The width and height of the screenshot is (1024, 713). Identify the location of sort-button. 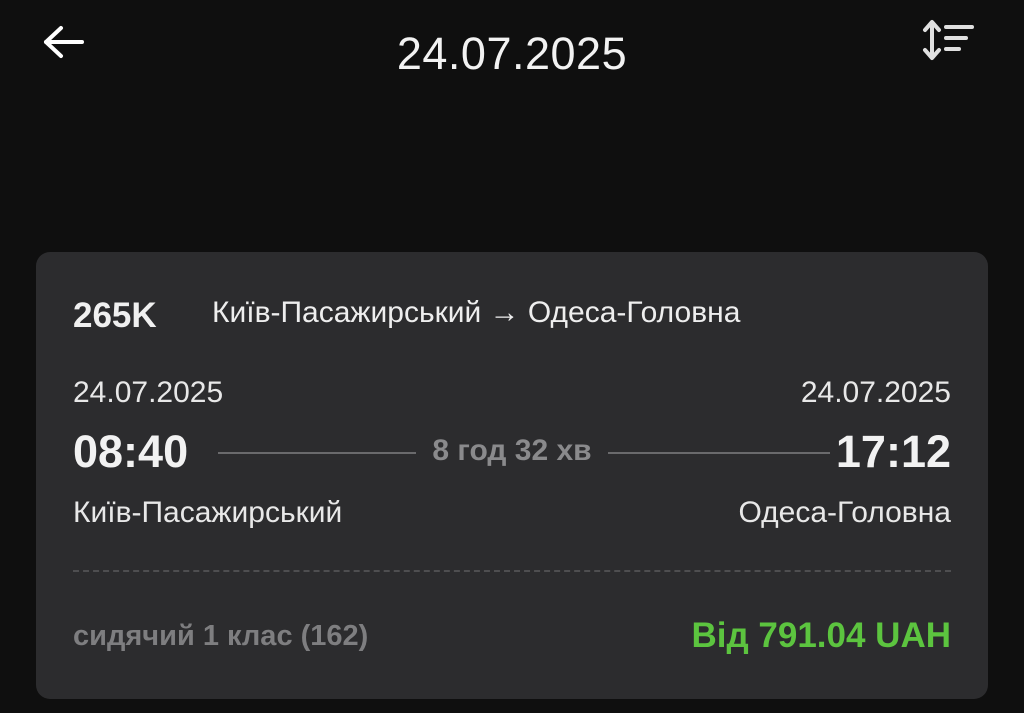
(949, 40).